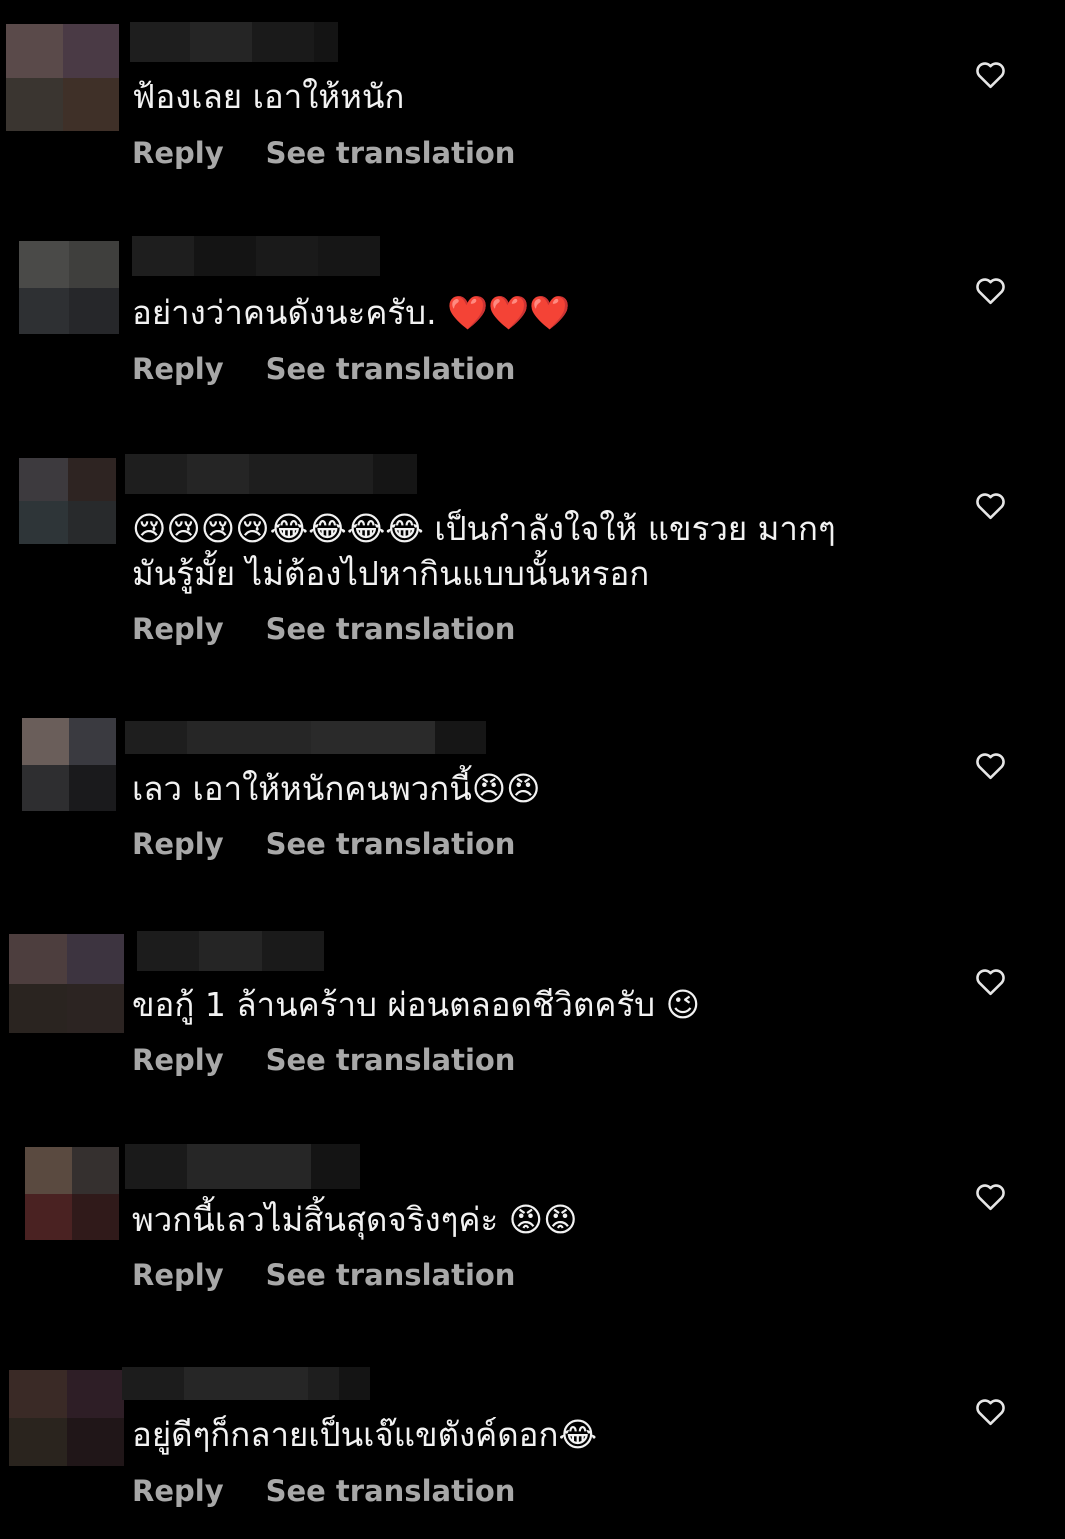  Describe the element at coordinates (268, 96) in the screenshot. I see `comment-text: ฟ้องเลย เอาให้หนัก` at that location.